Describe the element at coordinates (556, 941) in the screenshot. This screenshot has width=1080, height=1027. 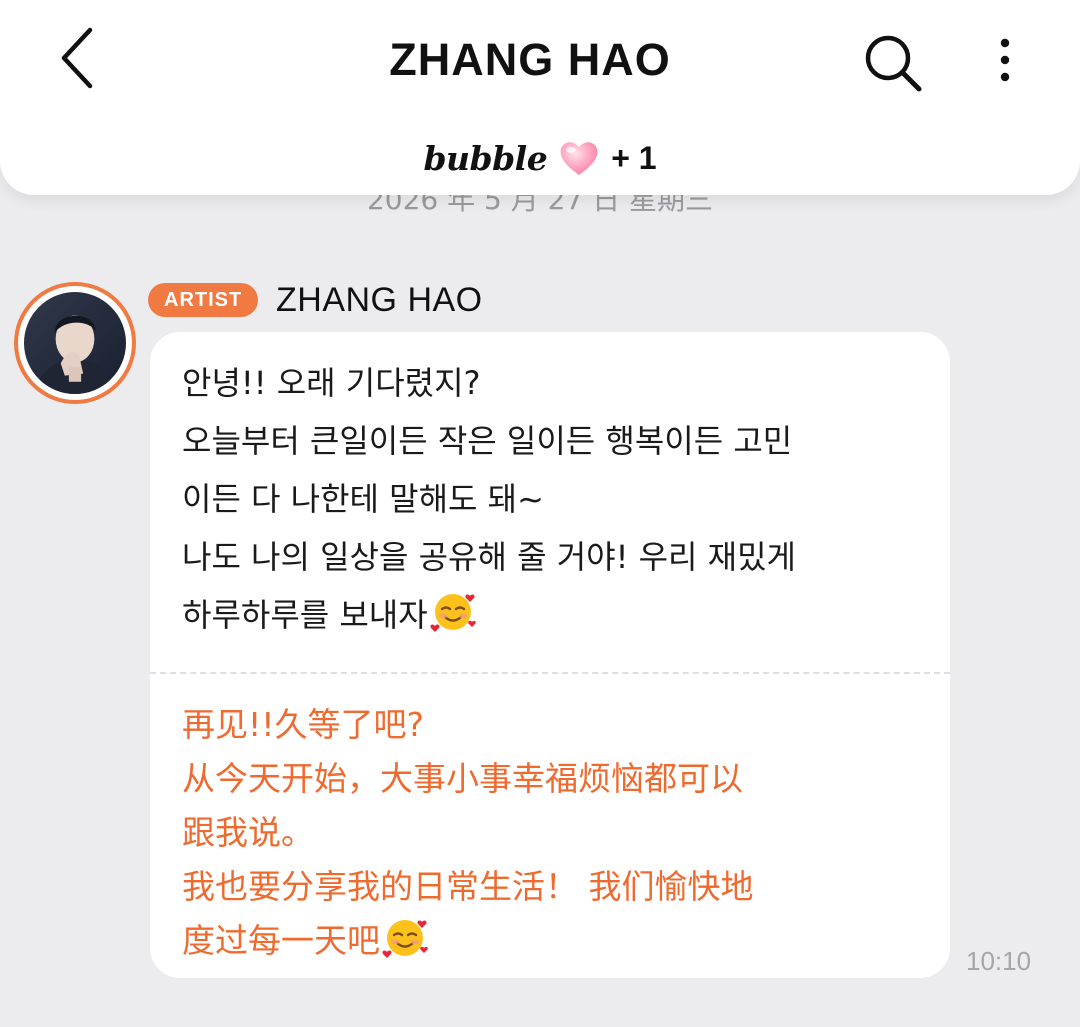
I see `translation-line-last: 度过每一天吧` at that location.